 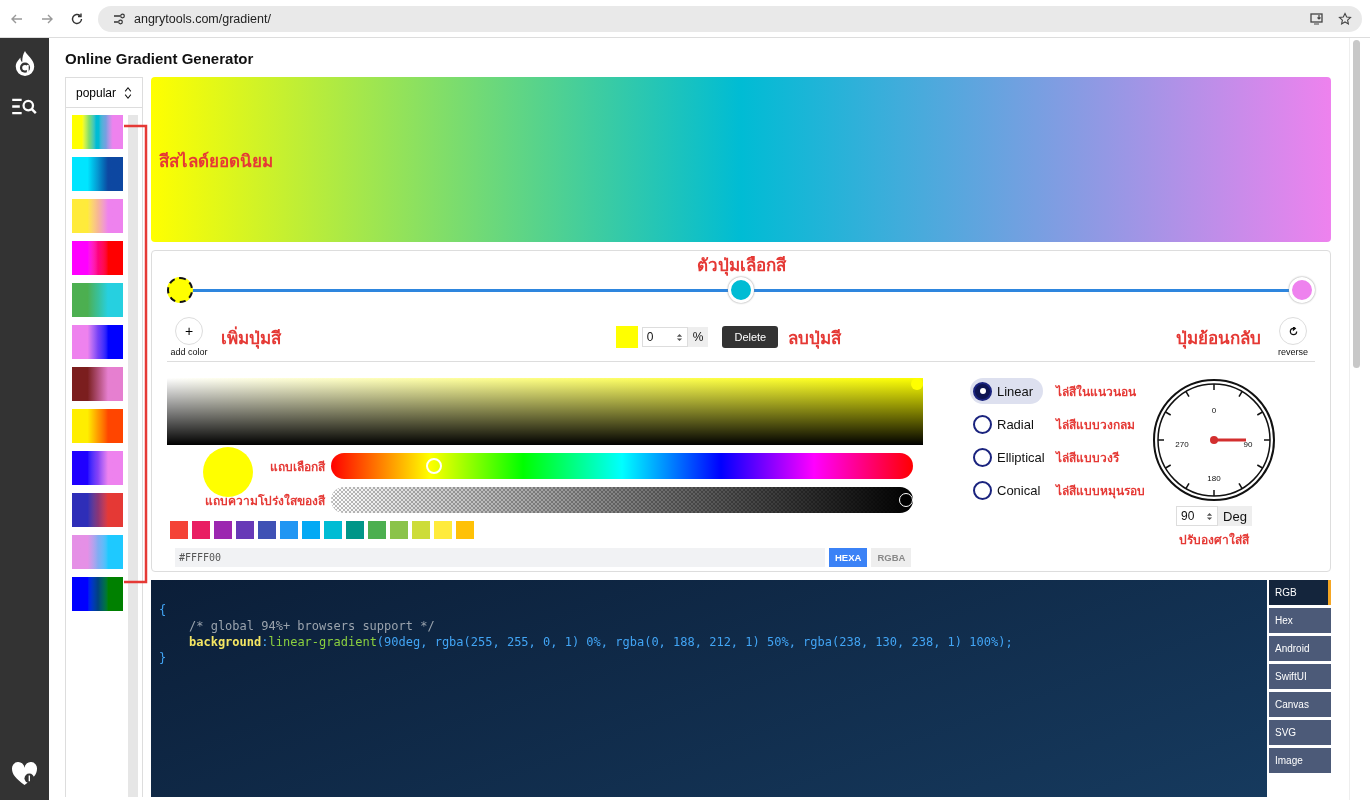 What do you see at coordinates (1096, 425) in the screenshot?
I see `annotation: ไล่สีแบบวงกลม` at bounding box center [1096, 425].